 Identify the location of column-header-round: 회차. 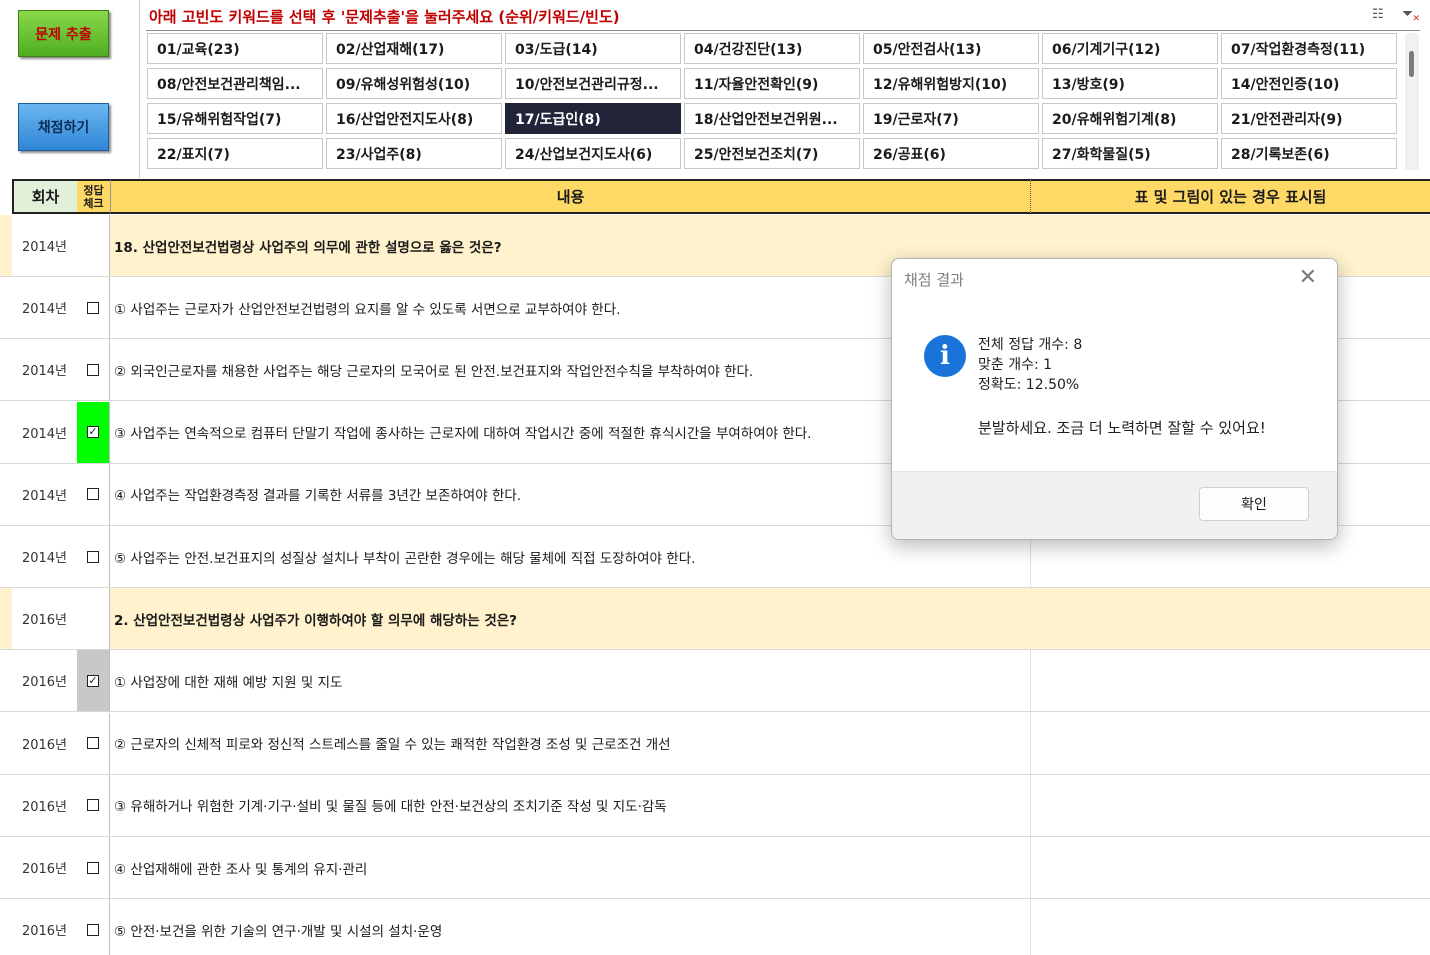
(44, 196).